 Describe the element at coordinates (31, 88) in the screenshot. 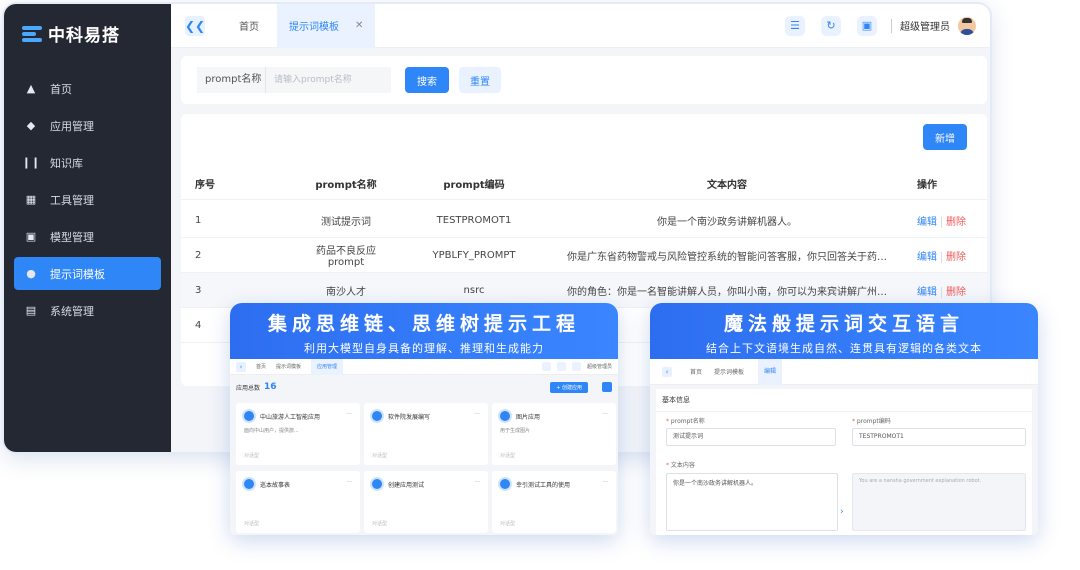

I see `home-icon: ▲` at that location.